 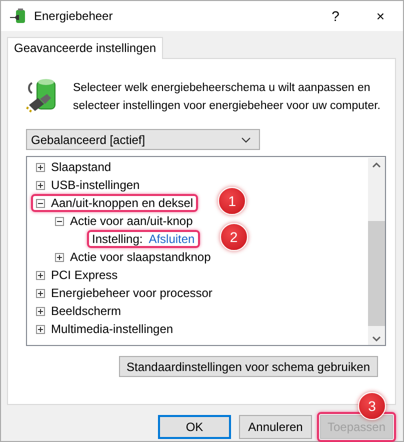 What do you see at coordinates (117, 239) in the screenshot?
I see `setting-label: Instelling:` at bounding box center [117, 239].